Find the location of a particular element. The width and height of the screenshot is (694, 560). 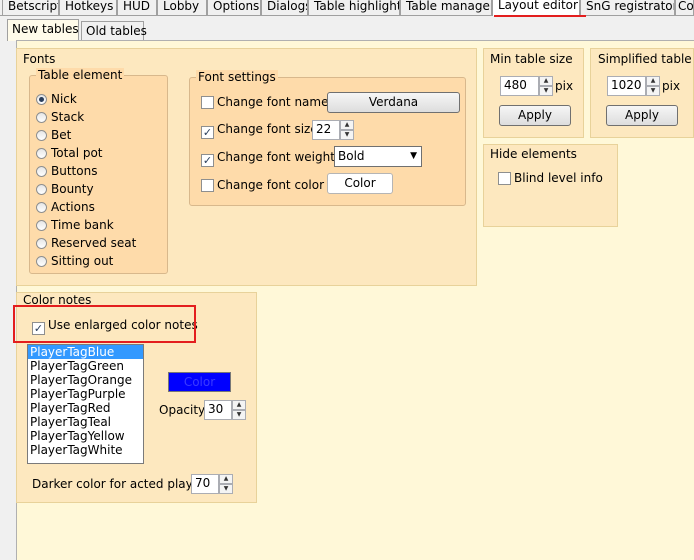

change-font-weight-checkbox: ✓ Change font weight is located at coordinates (268, 158).